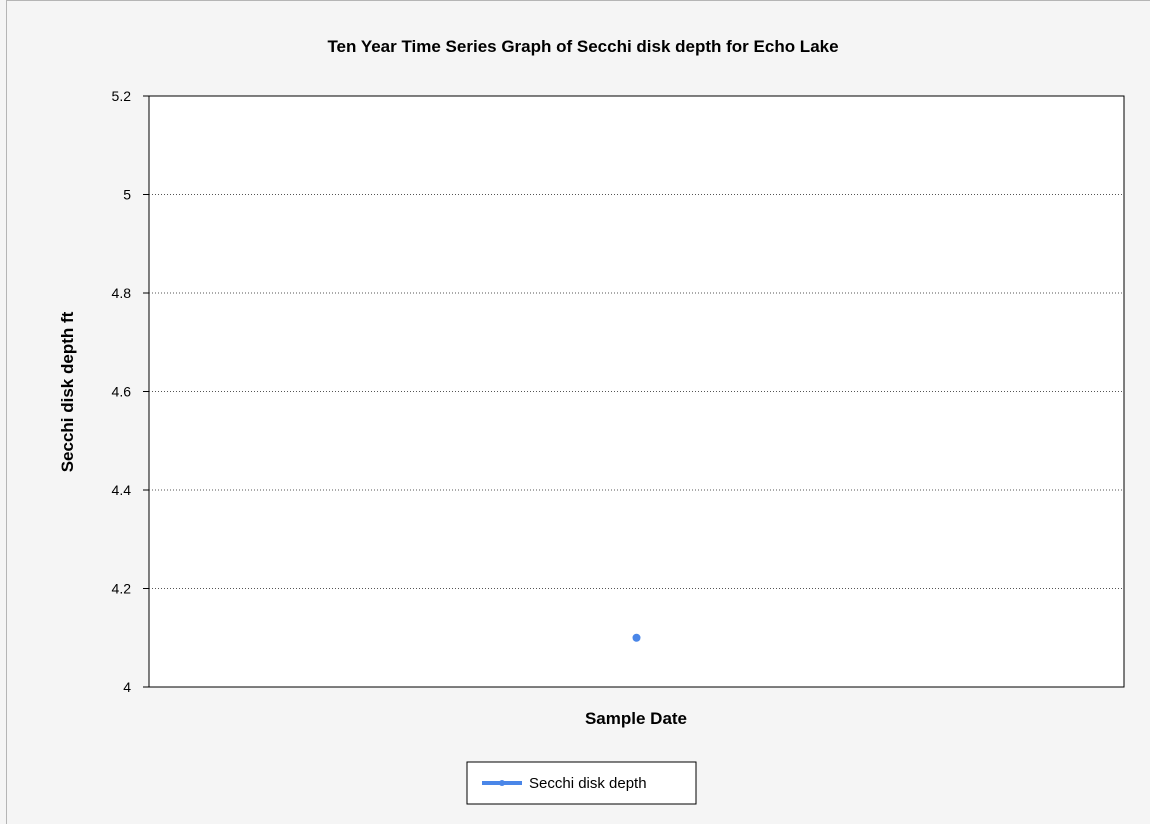  Describe the element at coordinates (122, 293) in the screenshot. I see `y-tick-label: 4.8` at that location.